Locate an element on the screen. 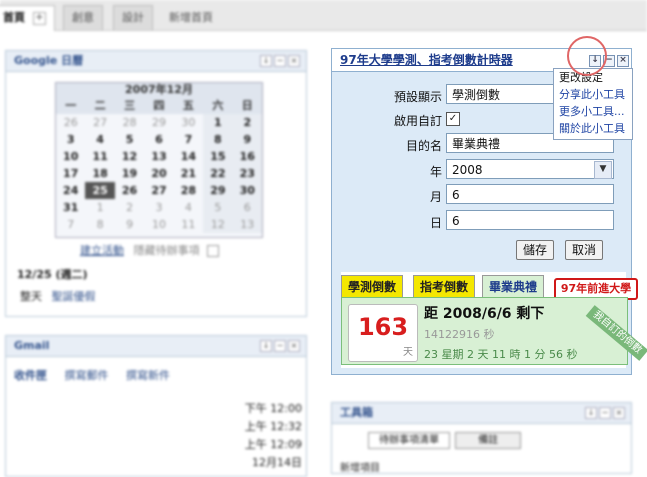 This screenshot has height=477, width=647. calendar-day: 24 is located at coordinates (70, 190).